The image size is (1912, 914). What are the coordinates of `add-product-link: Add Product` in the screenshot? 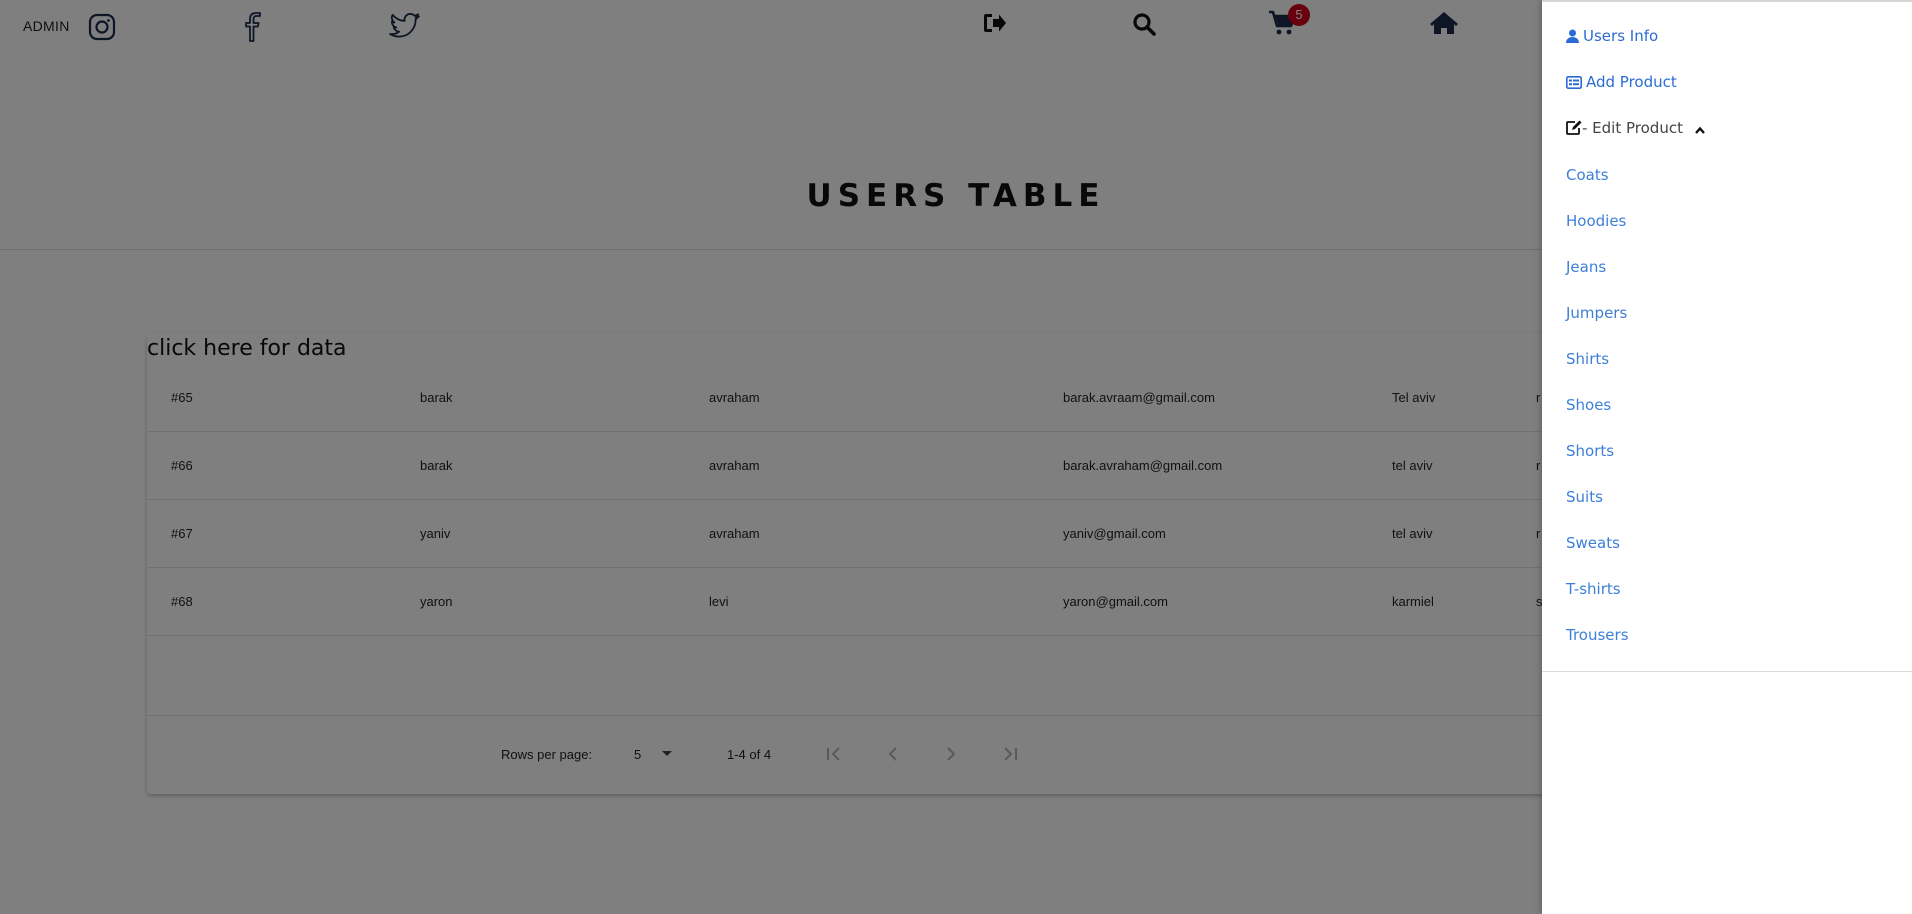 It's located at (1621, 82).